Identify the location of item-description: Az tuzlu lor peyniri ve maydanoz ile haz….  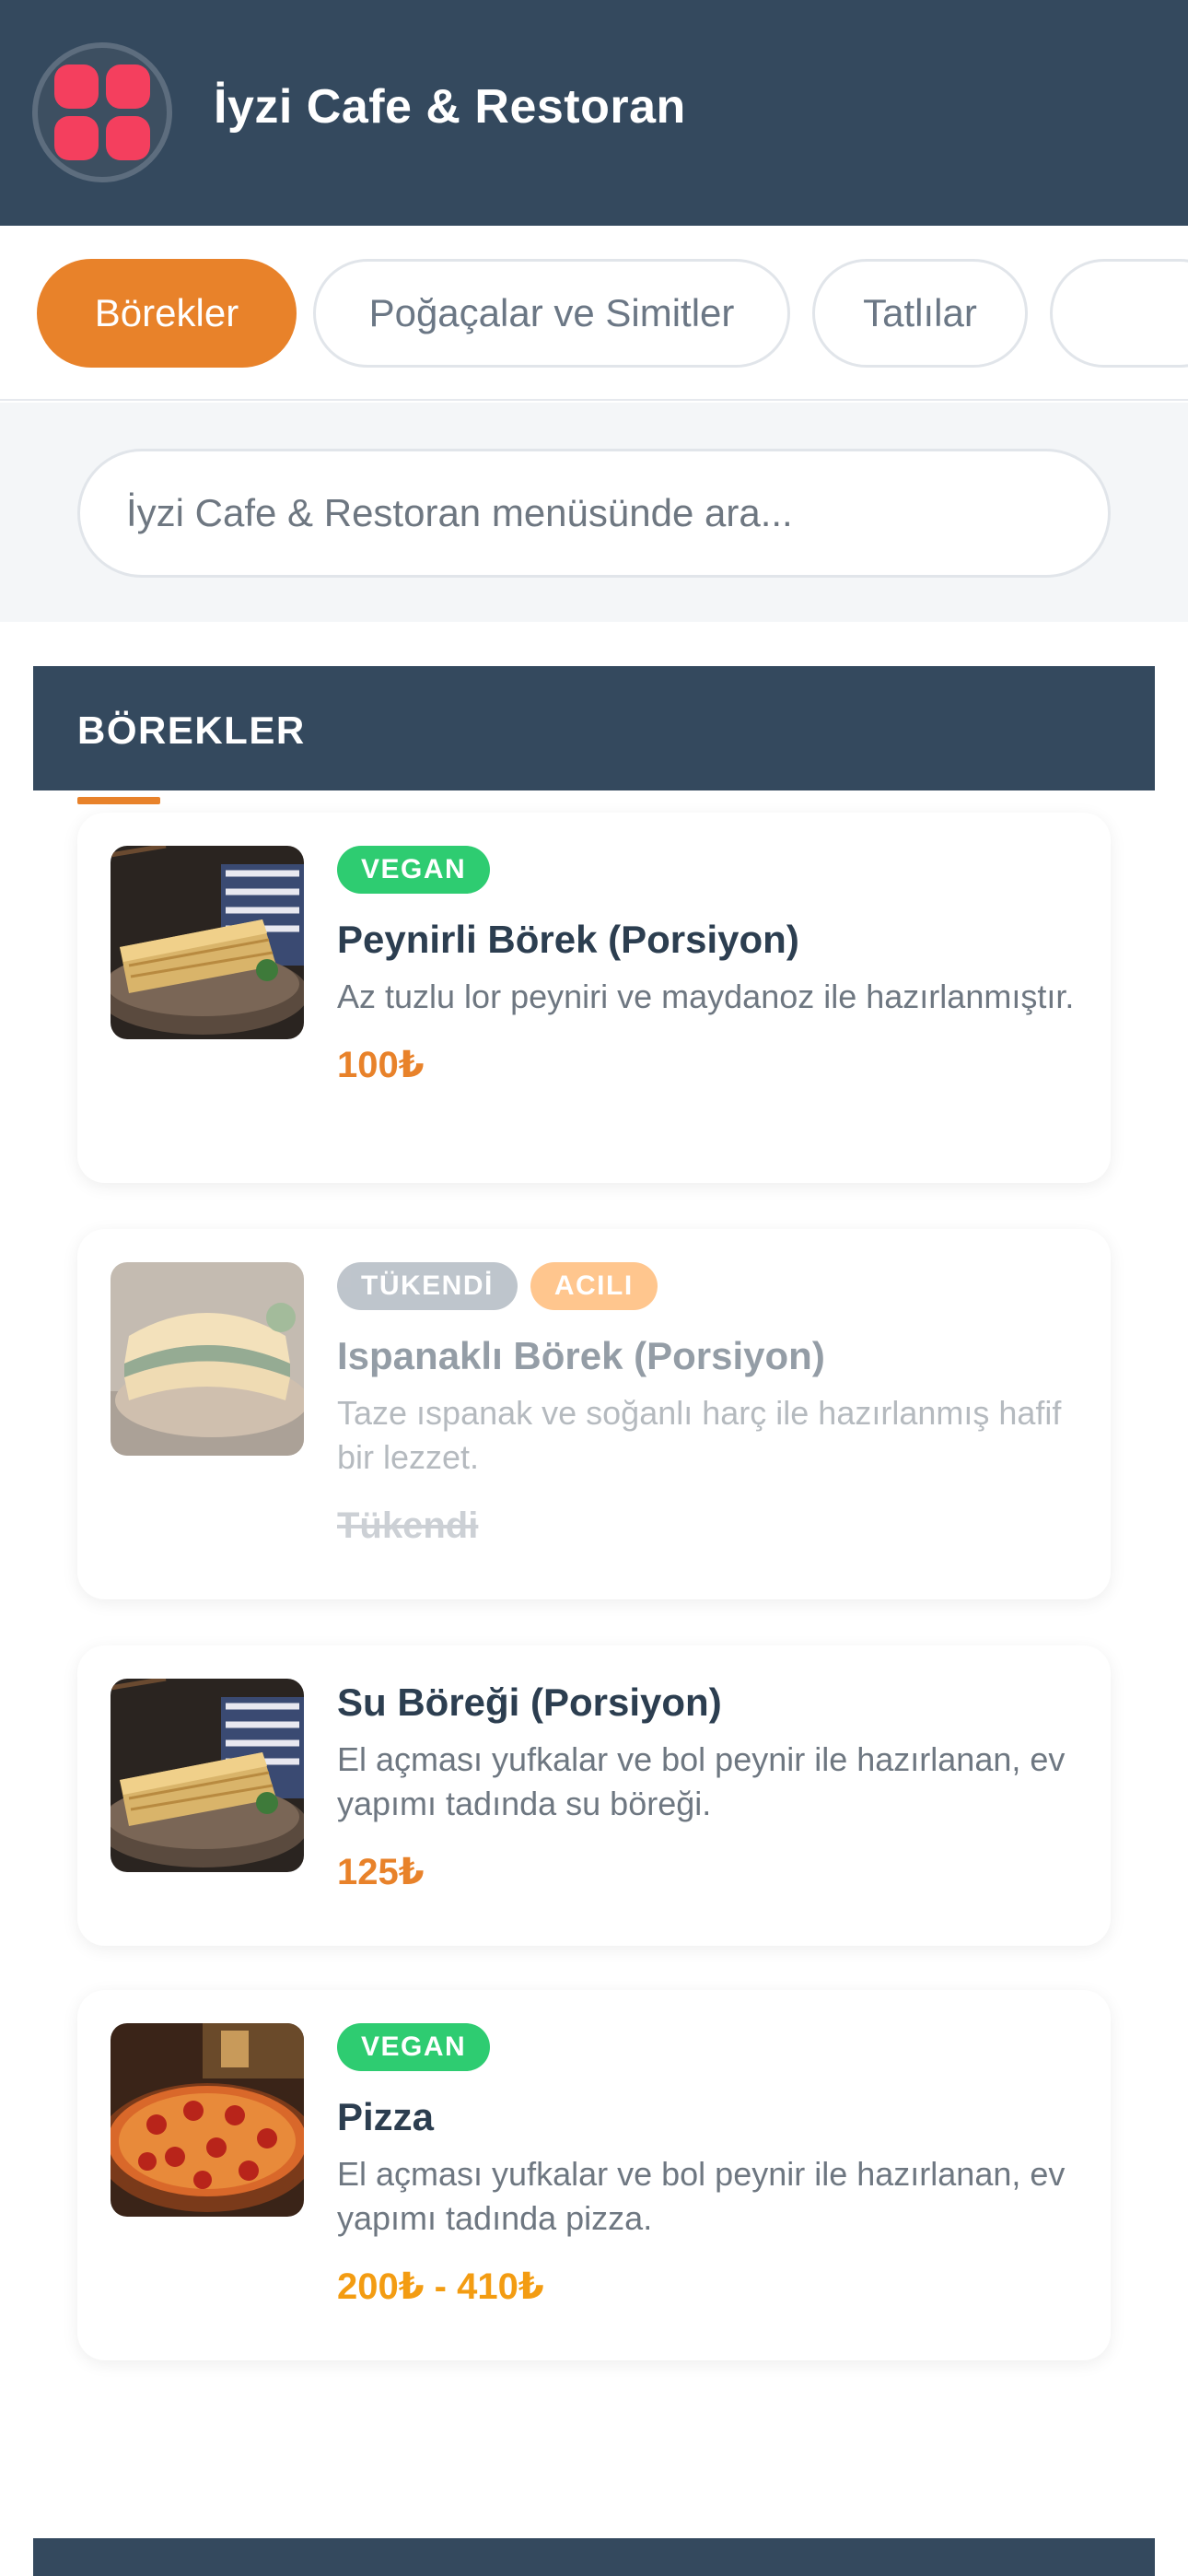
(706, 997).